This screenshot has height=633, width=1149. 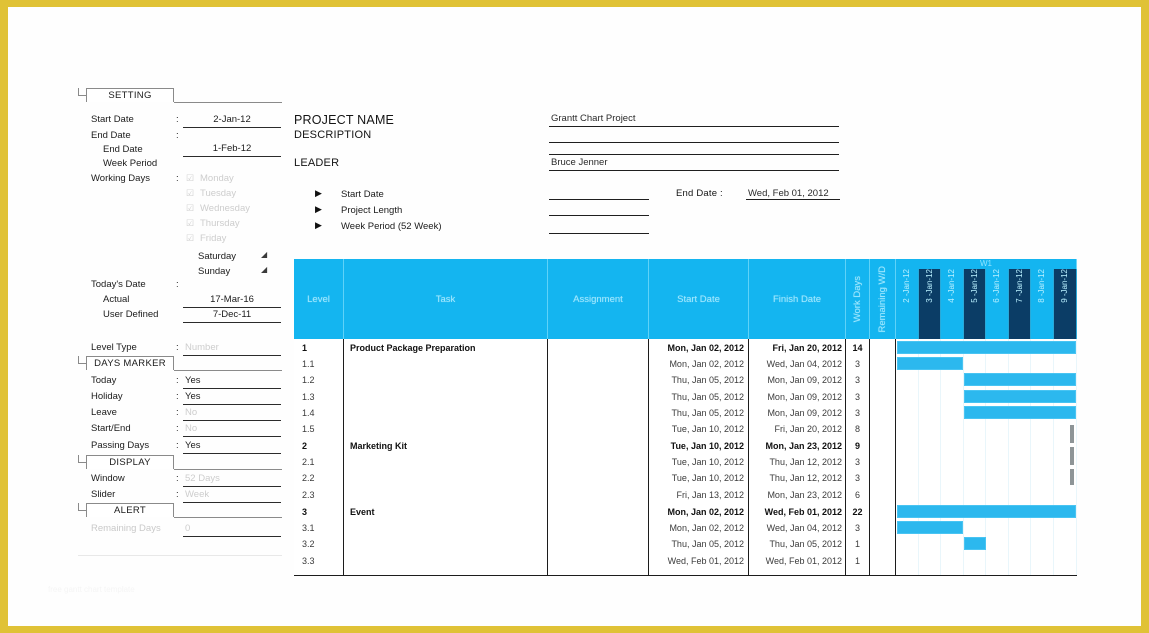 I want to click on cell-workdays-13: 1, so click(x=857, y=561).